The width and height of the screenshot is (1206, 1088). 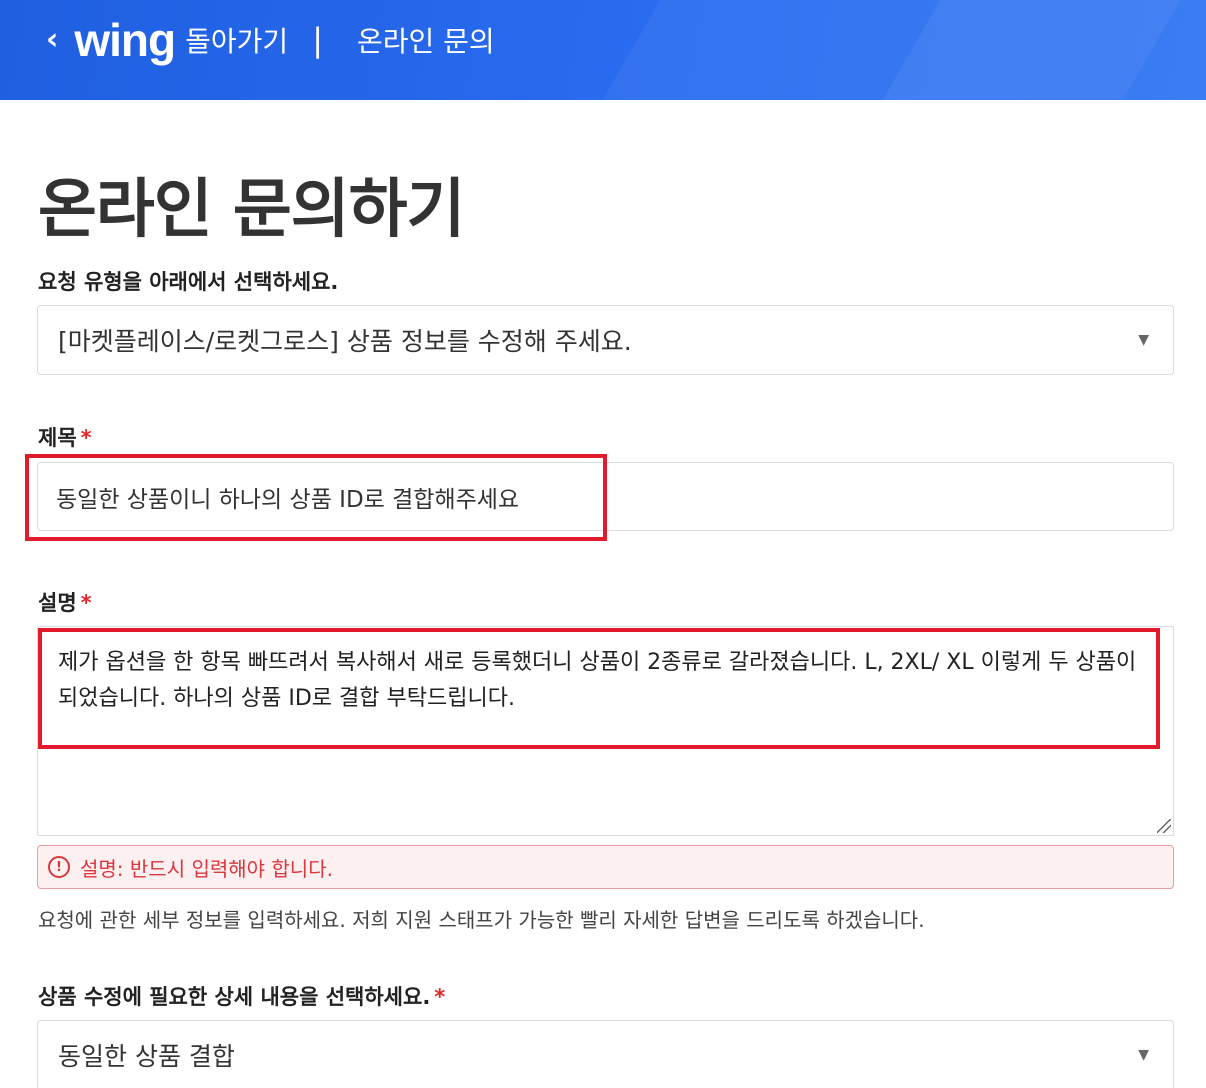 I want to click on breadcrumb: 온라인 문의, so click(x=425, y=41).